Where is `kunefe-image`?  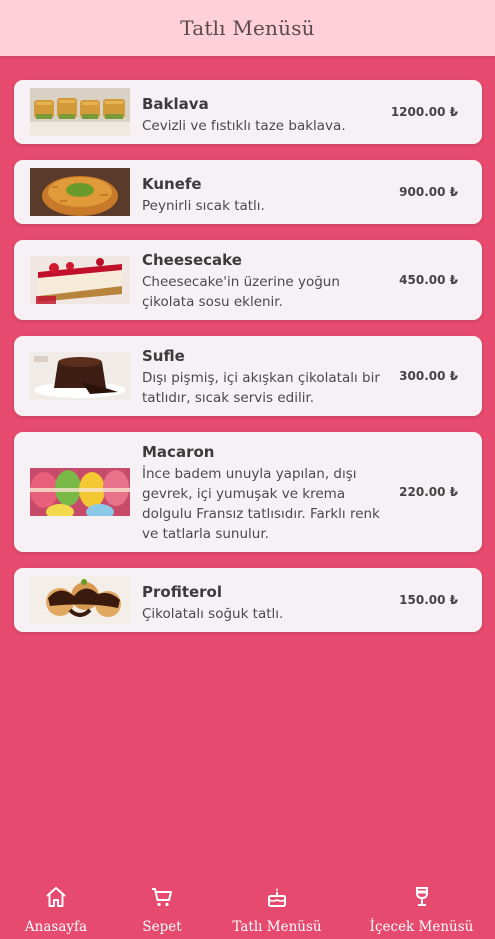
kunefe-image is located at coordinates (80, 192).